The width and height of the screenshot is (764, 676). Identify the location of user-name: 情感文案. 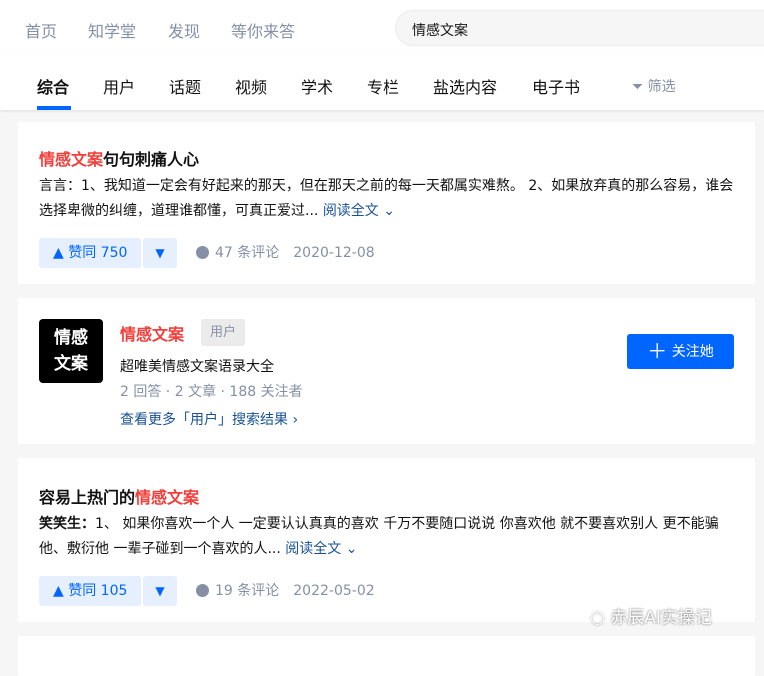
(152, 333).